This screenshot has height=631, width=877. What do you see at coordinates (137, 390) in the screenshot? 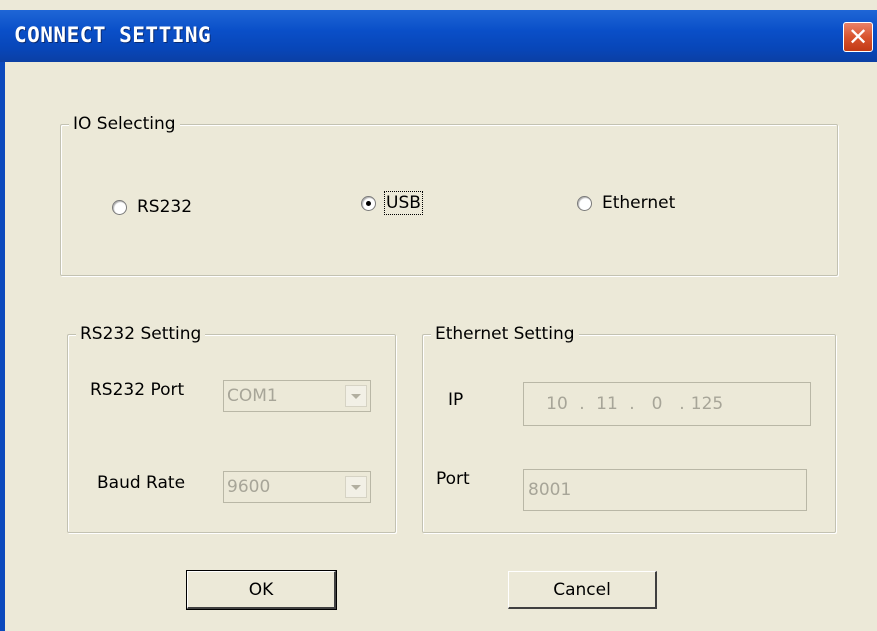
I see `rs232-port-label: RS232 Port` at bounding box center [137, 390].